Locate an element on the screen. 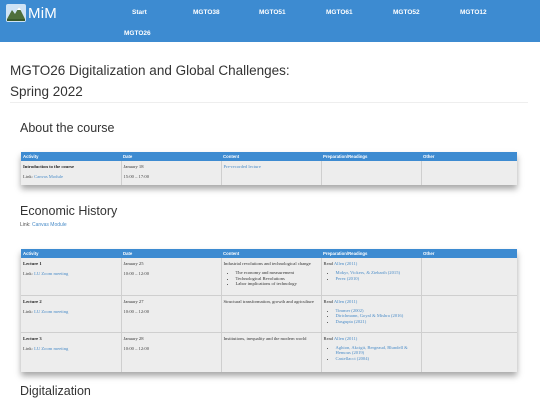 This screenshot has height=405, width=540. reference-link: Dirichmann, Goyal & Mishra (2016) is located at coordinates (370, 315).